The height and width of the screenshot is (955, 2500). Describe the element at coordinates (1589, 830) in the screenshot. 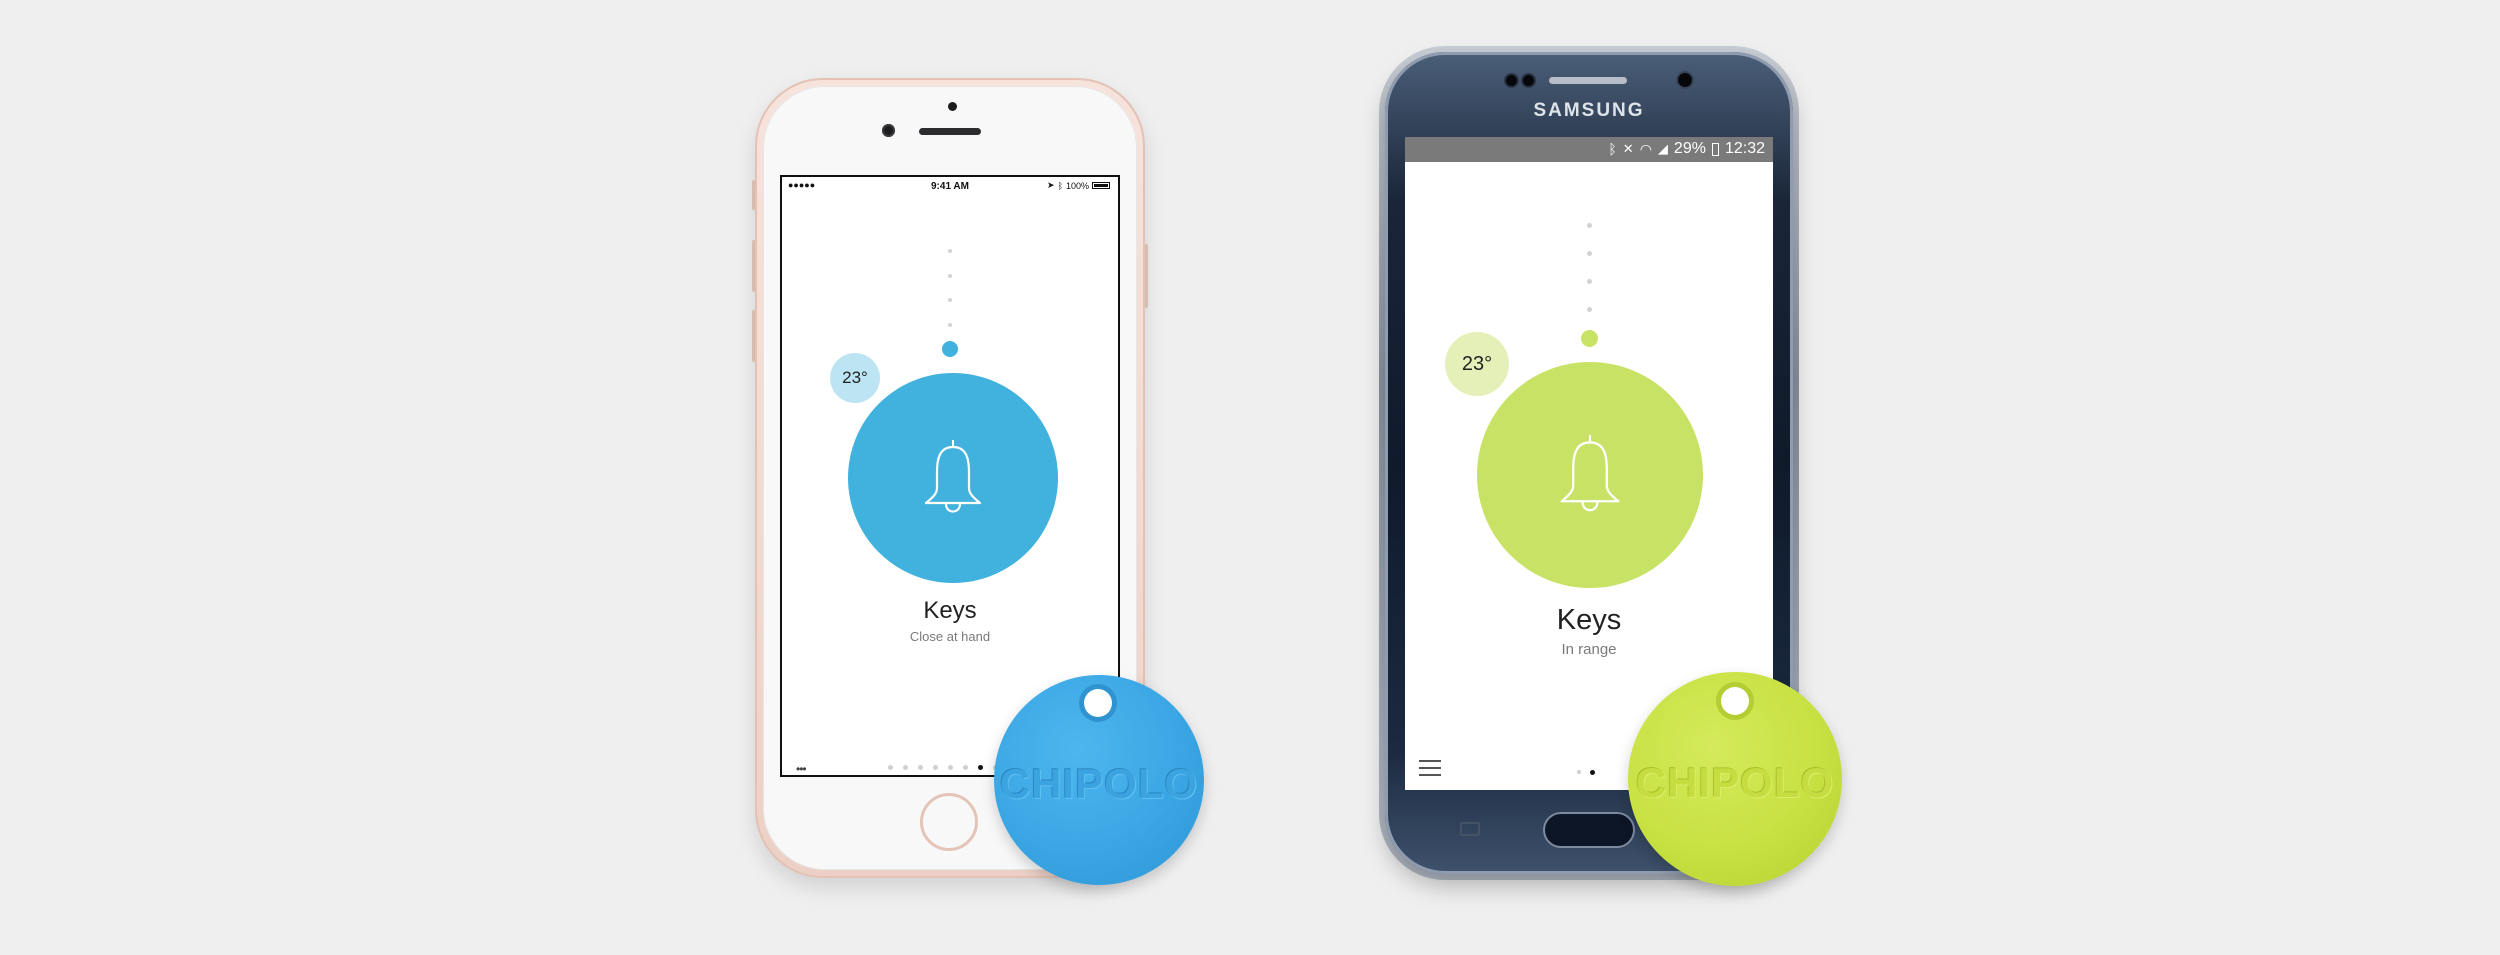

I see `samsung-home-button` at that location.